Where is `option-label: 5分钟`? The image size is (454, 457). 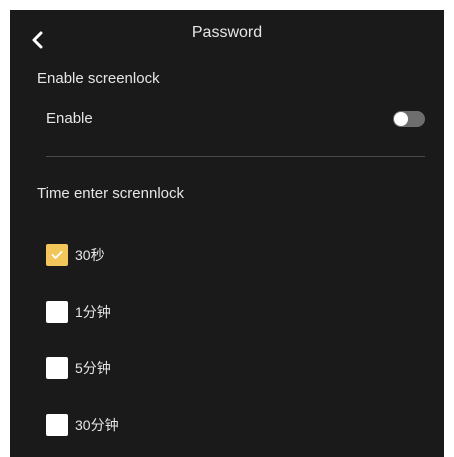 option-label: 5分钟 is located at coordinates (93, 368).